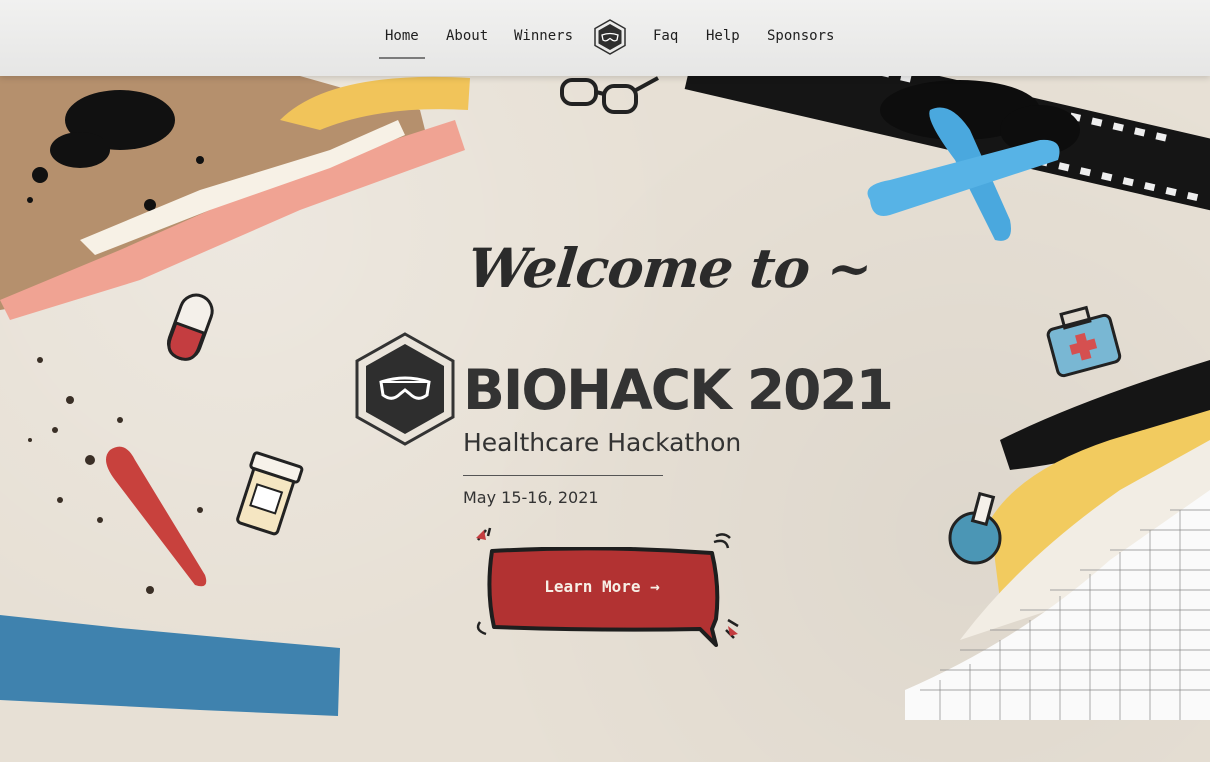 This screenshot has width=1210, height=762. What do you see at coordinates (531, 497) in the screenshot?
I see `event-date: May 15-16, 2021` at bounding box center [531, 497].